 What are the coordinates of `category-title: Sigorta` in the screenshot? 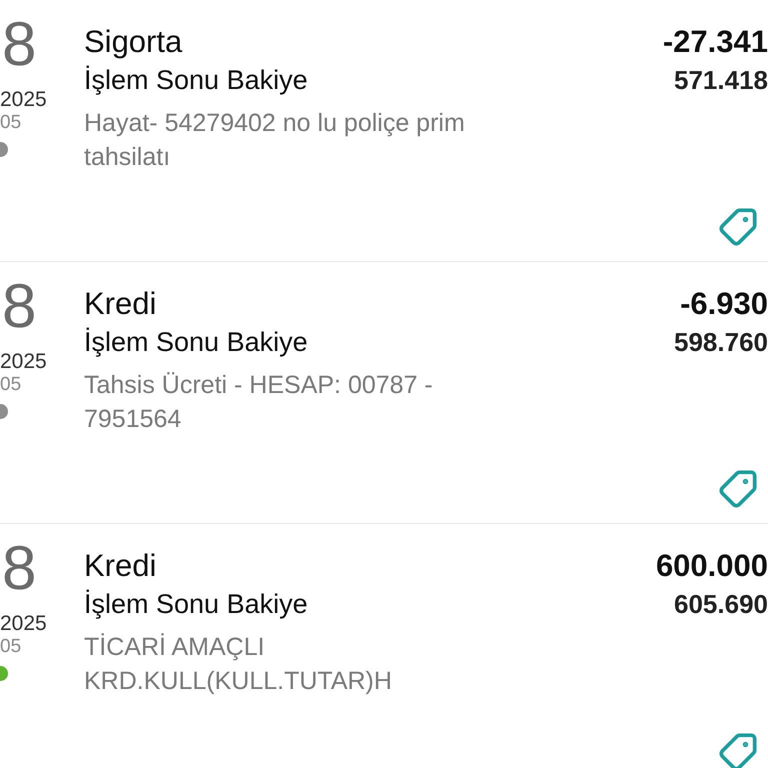 It's located at (134, 42).